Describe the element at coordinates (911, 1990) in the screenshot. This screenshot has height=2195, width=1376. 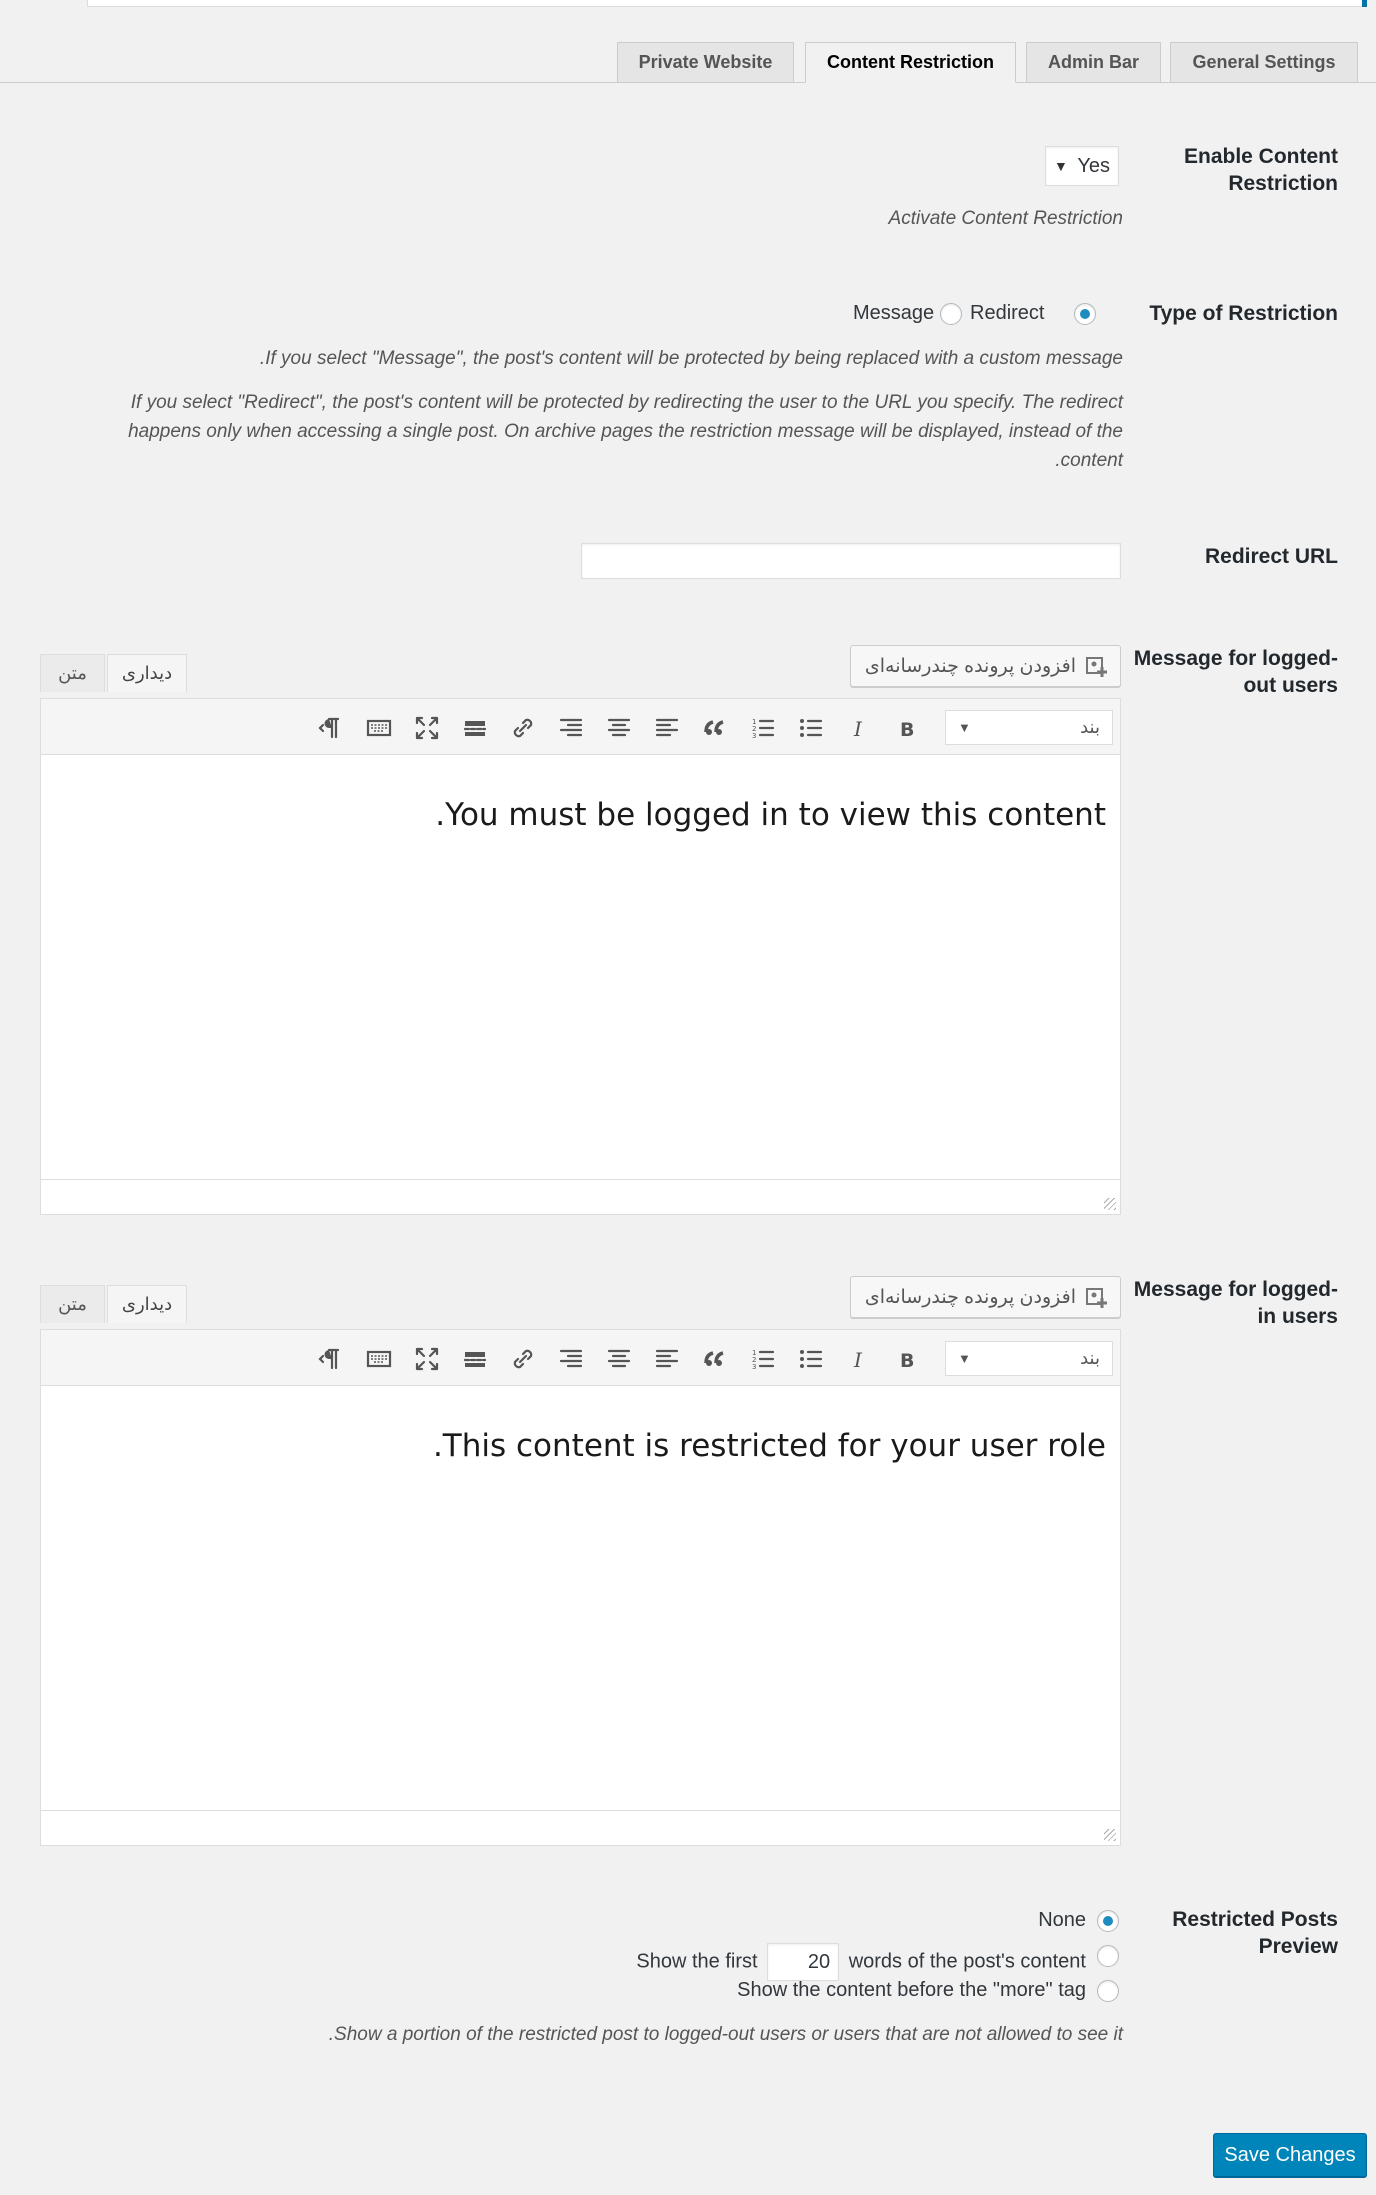
I see `preview-more-tag-label: Show the content before the "more" tag` at that location.